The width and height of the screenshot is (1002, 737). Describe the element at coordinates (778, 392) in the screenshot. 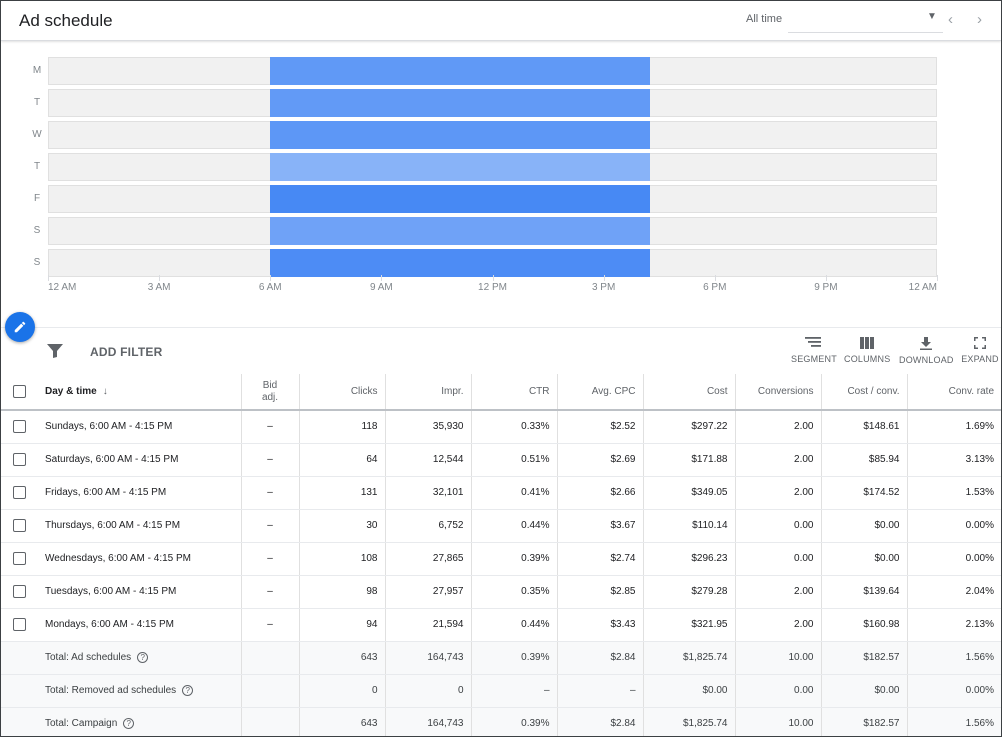

I see `header-conversions: Conversions` at that location.